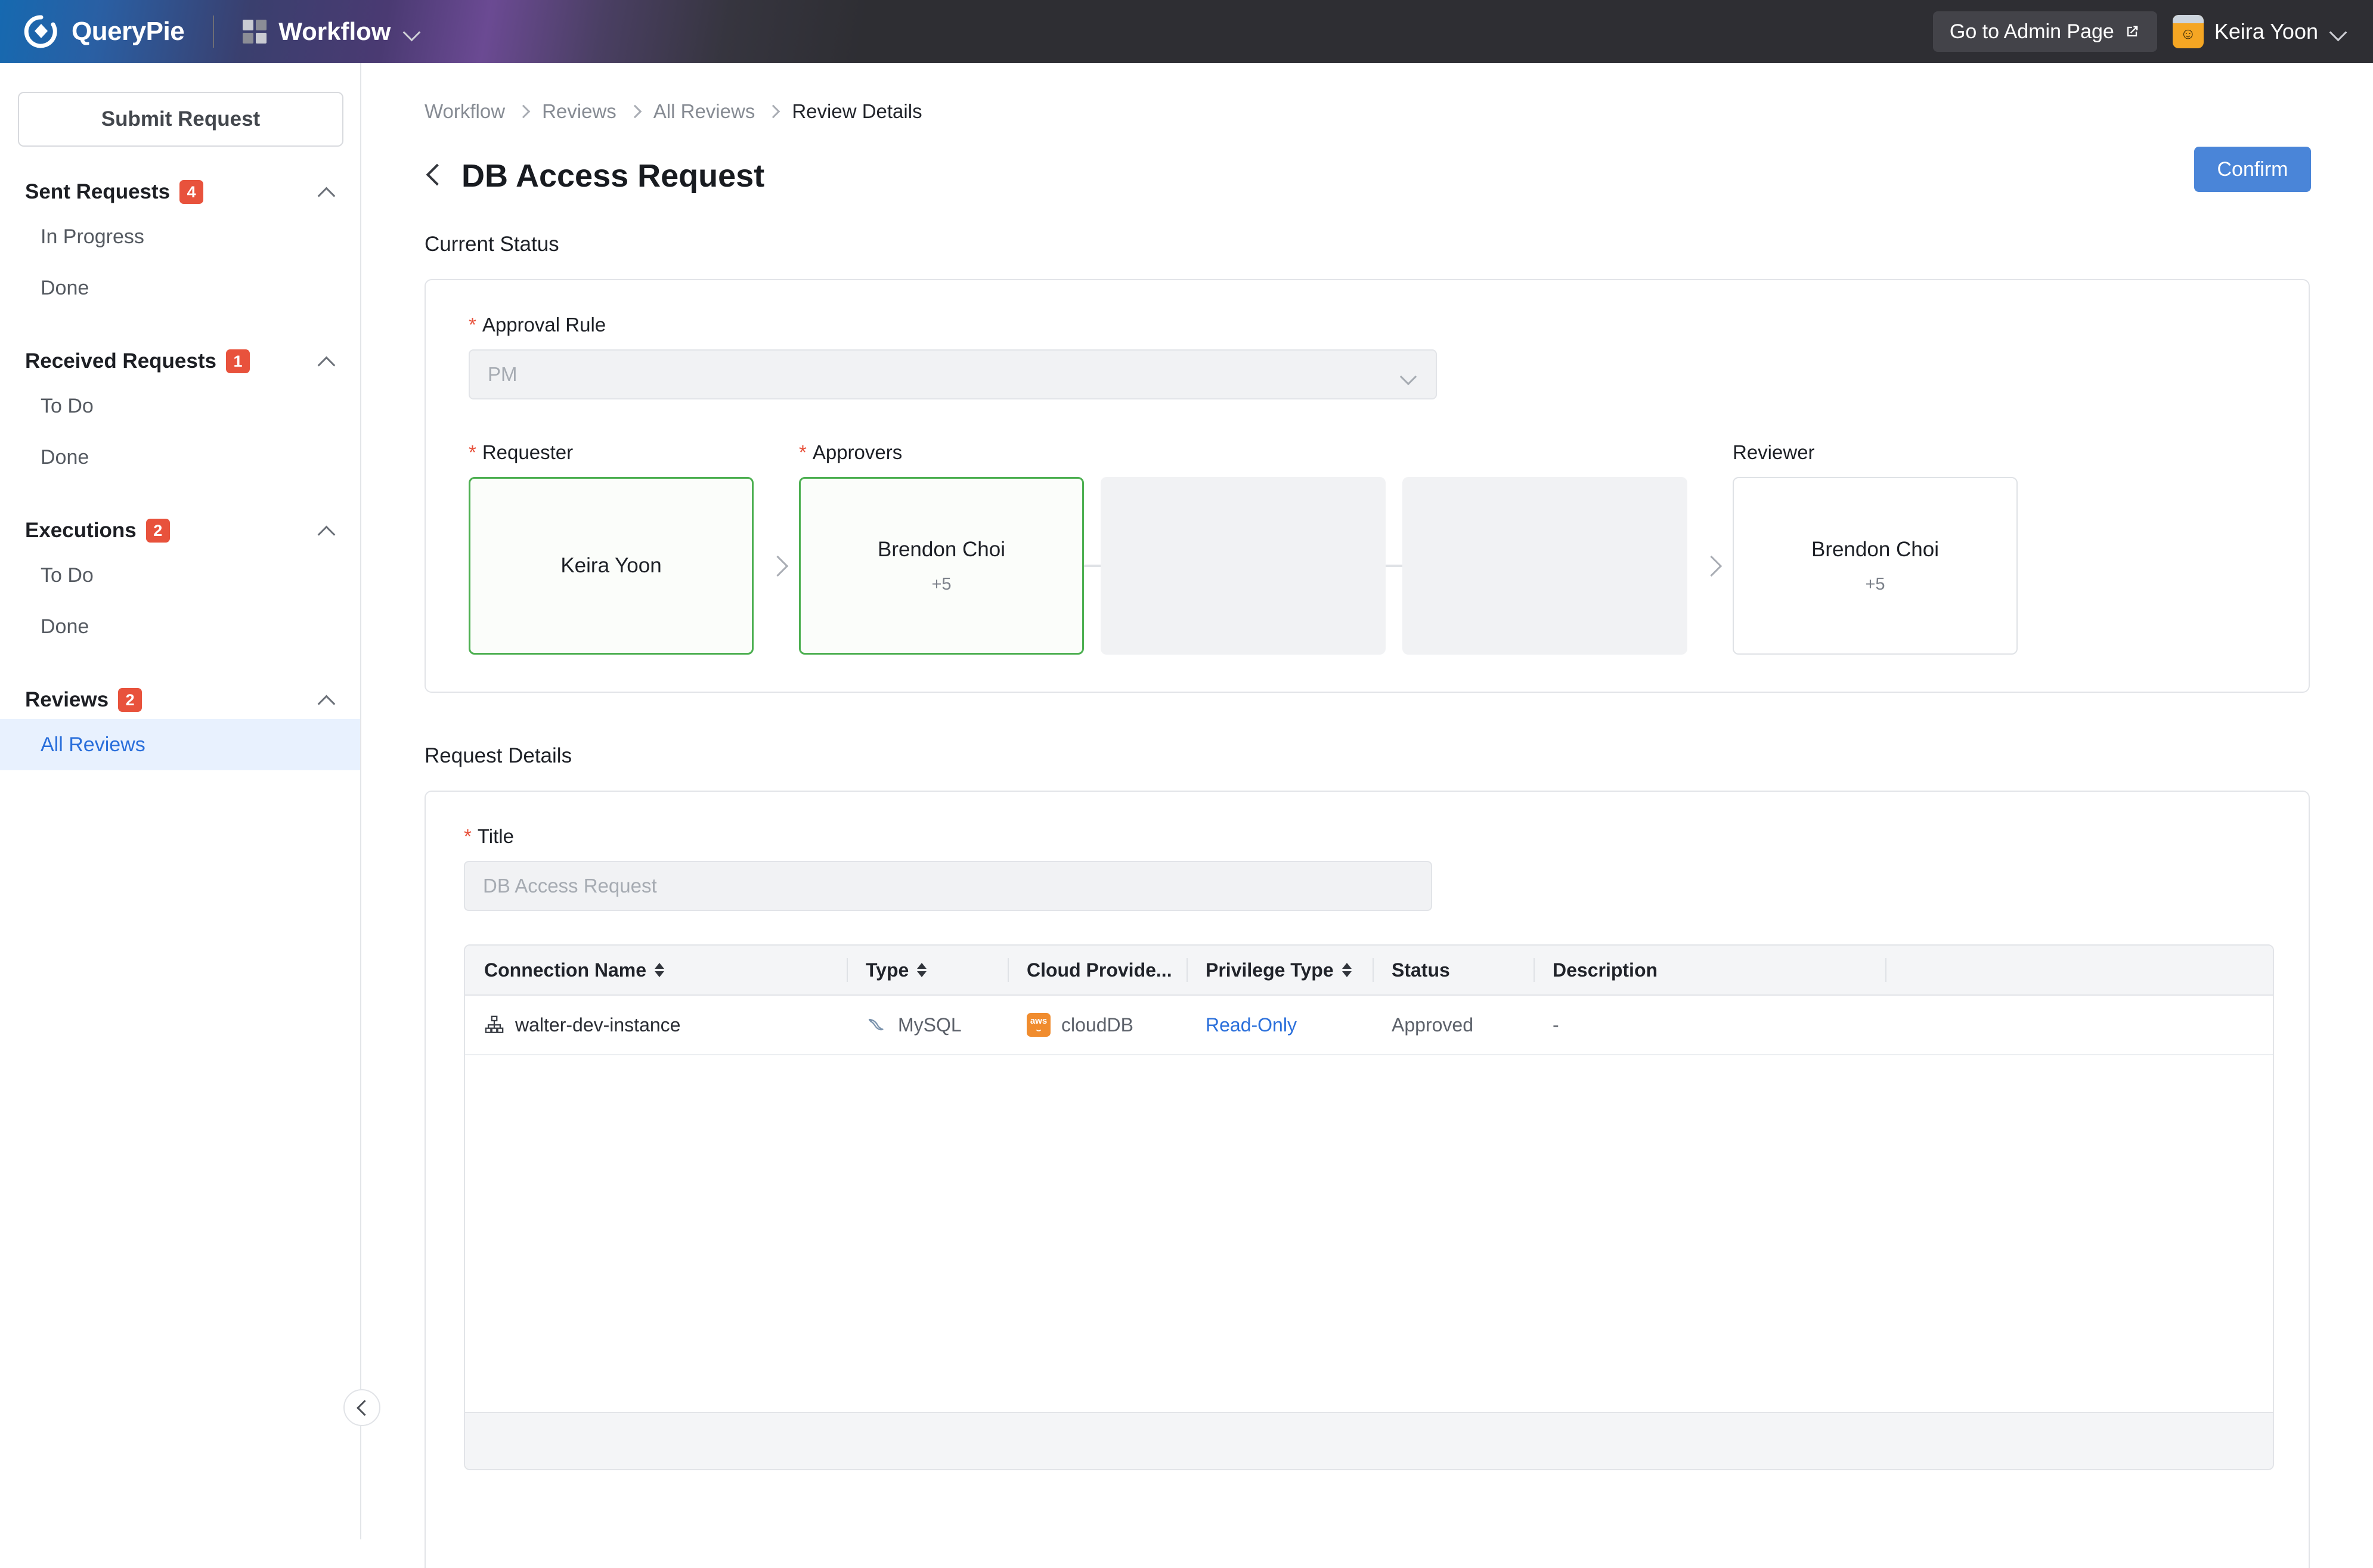 The width and height of the screenshot is (2373, 1568). What do you see at coordinates (1774, 452) in the screenshot?
I see `reviewer-label-text: Reviewer` at bounding box center [1774, 452].